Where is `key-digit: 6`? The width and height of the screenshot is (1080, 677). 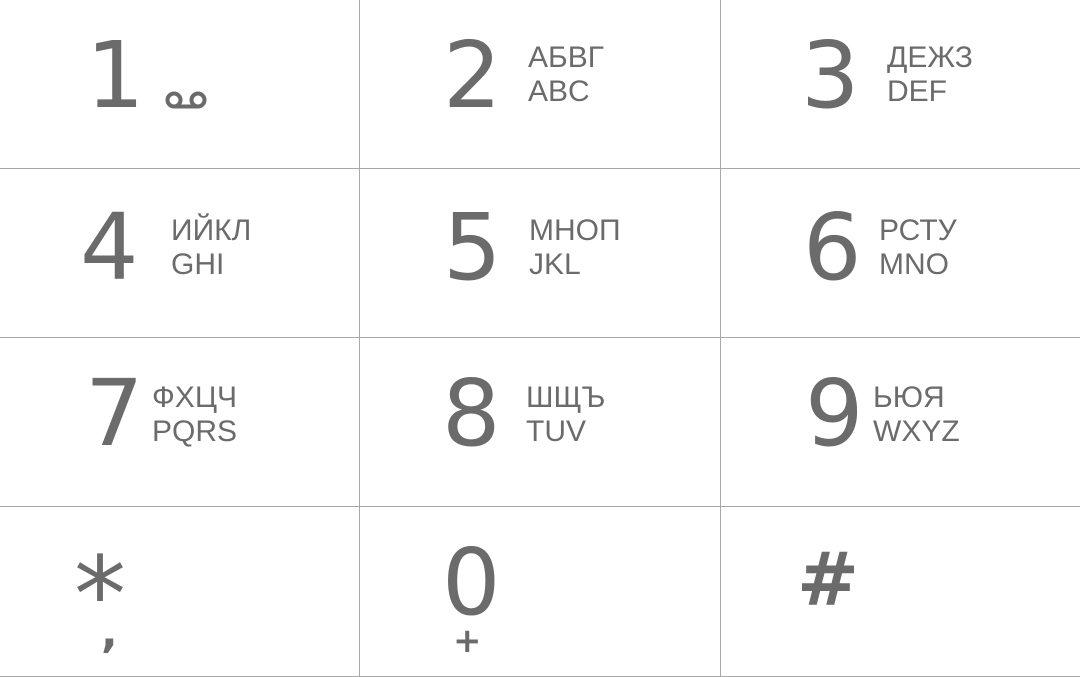
key-digit: 6 is located at coordinates (832, 247).